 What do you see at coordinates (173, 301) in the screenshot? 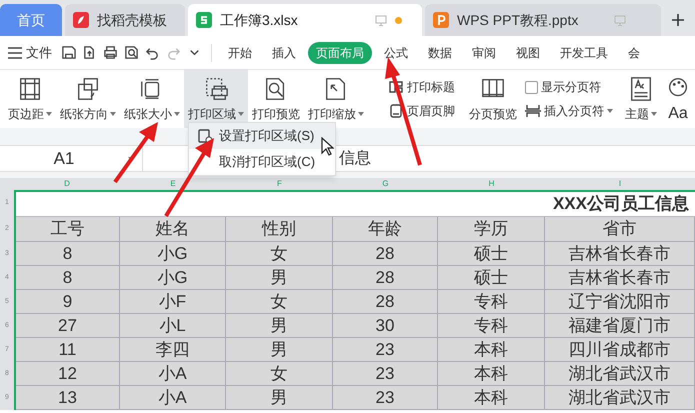
I see `table-cell: 小F` at bounding box center [173, 301].